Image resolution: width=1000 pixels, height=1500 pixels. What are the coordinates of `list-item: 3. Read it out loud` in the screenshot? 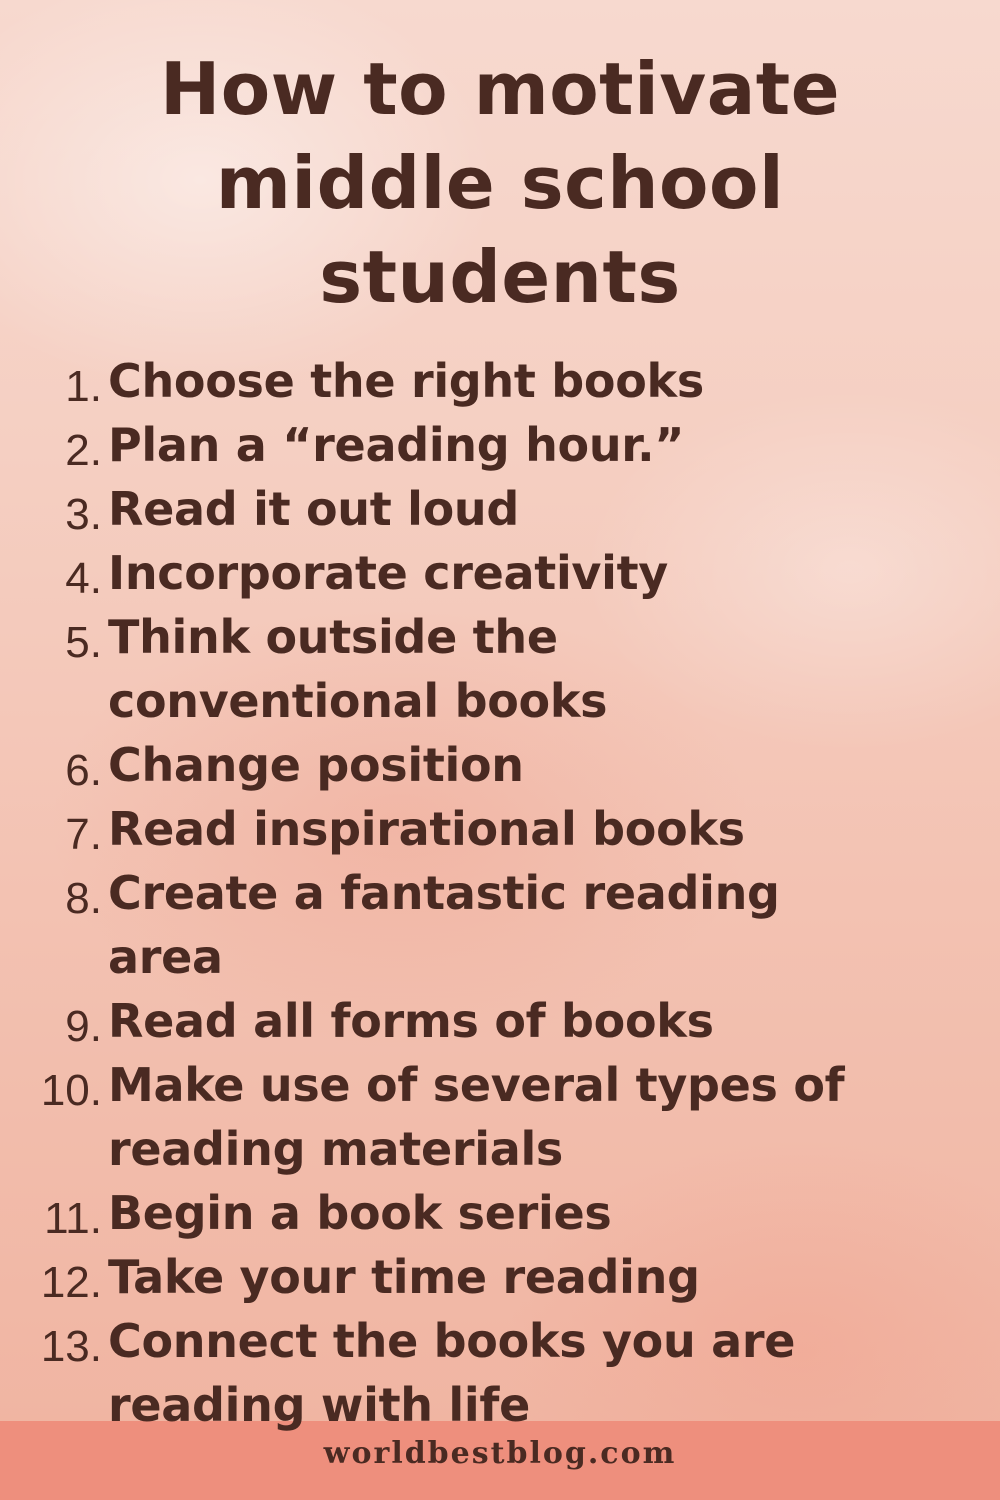 It's located at (500, 509).